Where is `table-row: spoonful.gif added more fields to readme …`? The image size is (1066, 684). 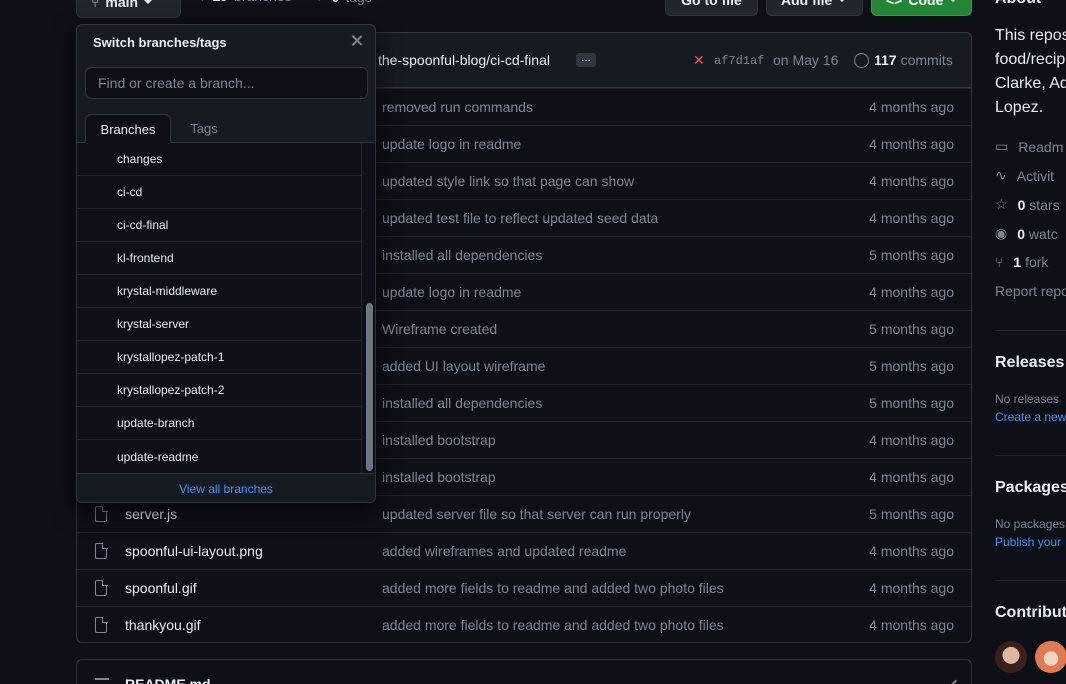
table-row: spoonful.gif added more fields to readme … is located at coordinates (524, 587).